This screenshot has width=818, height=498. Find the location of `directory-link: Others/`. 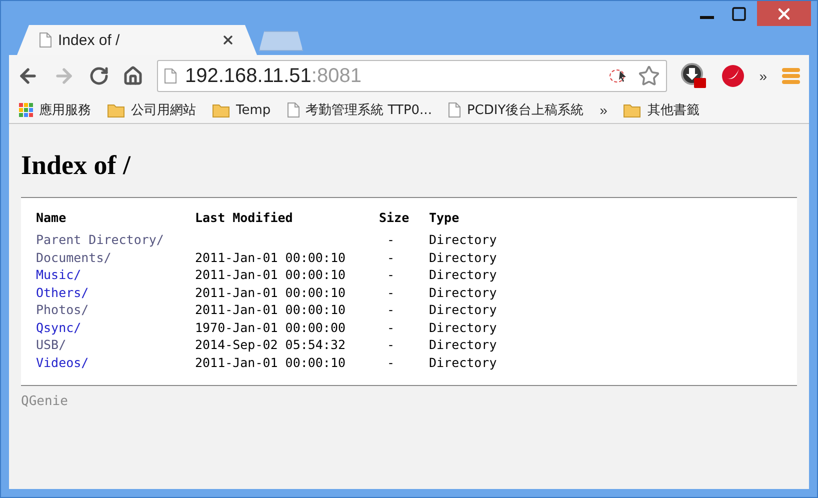

directory-link: Others/ is located at coordinates (62, 292).